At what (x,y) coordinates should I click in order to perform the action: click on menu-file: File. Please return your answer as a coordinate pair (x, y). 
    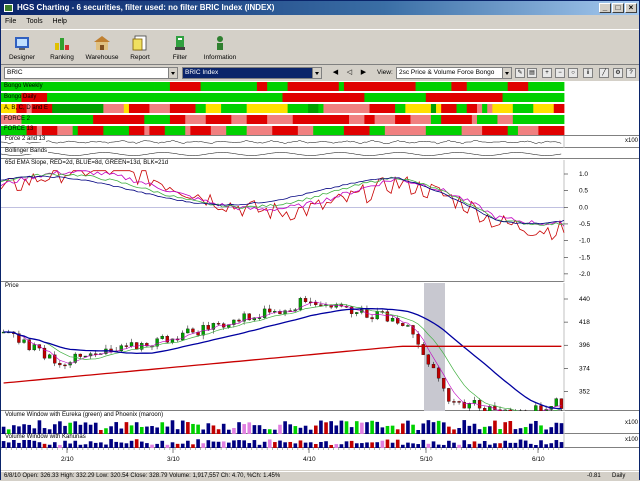
    Looking at the image, I should click on (10, 21).